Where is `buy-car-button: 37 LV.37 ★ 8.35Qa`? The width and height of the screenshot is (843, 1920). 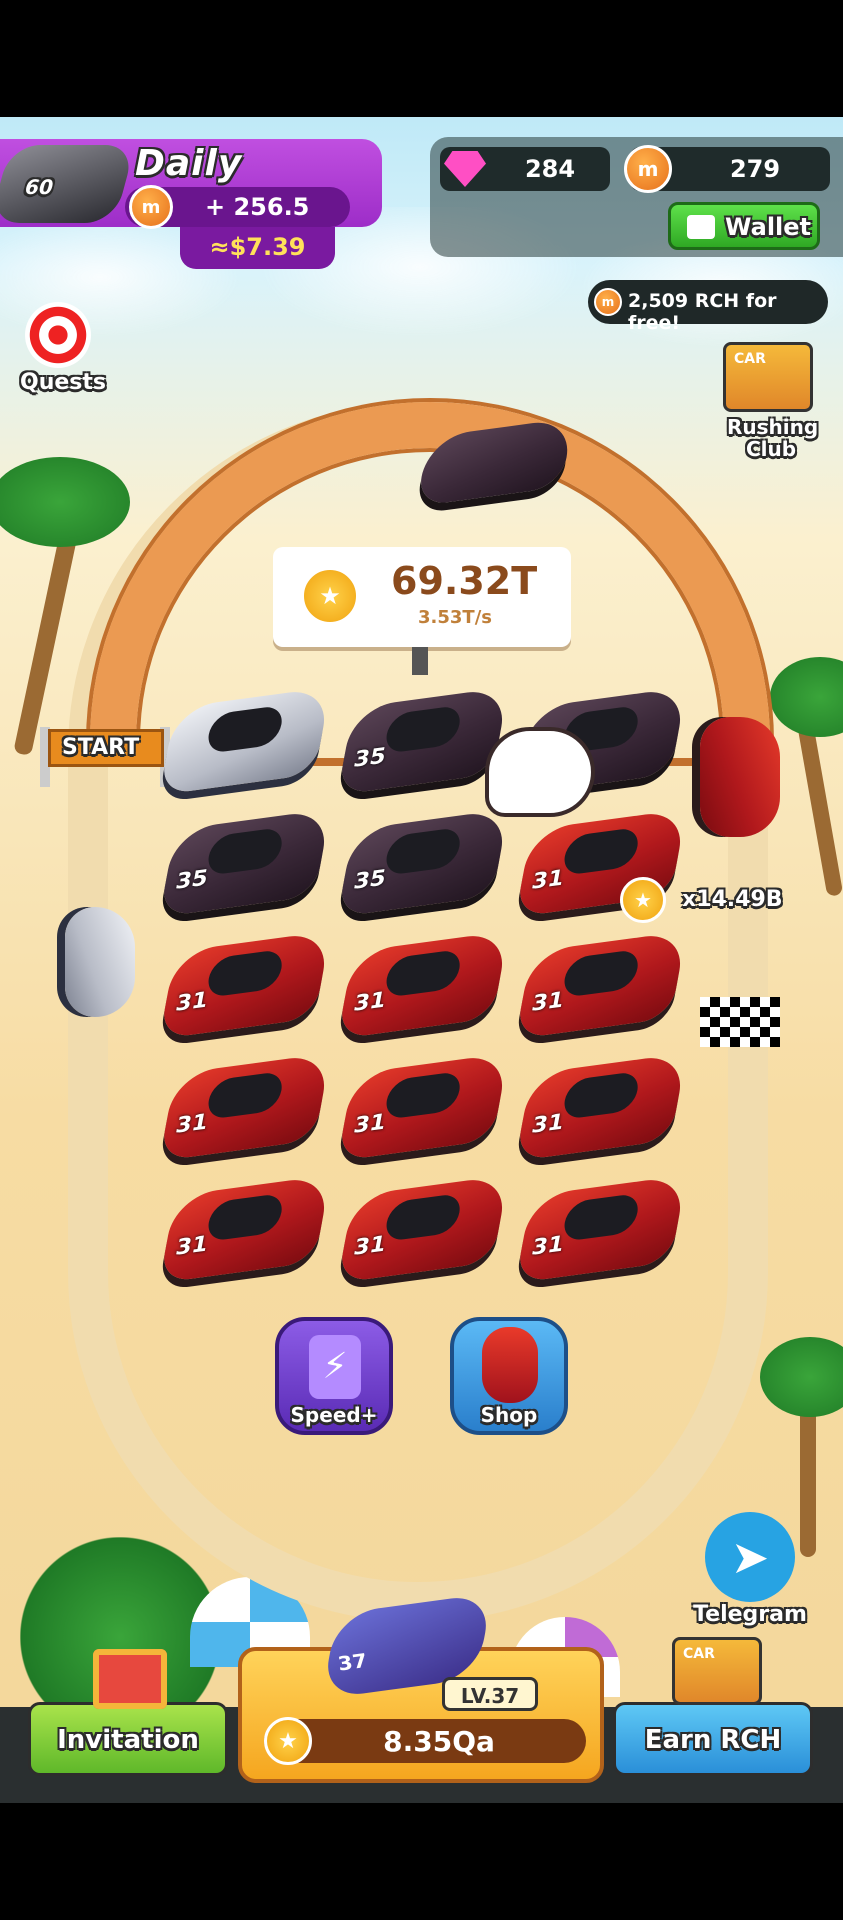
buy-car-button: 37 LV.37 ★ 8.35Qa is located at coordinates (421, 1687).